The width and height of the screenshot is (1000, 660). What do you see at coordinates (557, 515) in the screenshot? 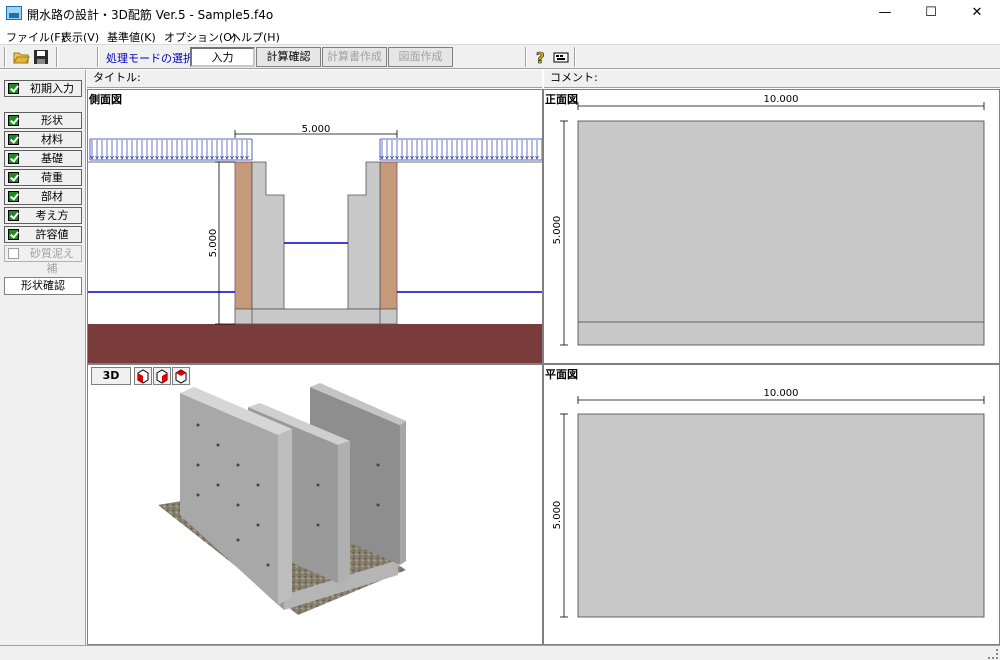
I see `plan-height-label: 5.000` at bounding box center [557, 515].